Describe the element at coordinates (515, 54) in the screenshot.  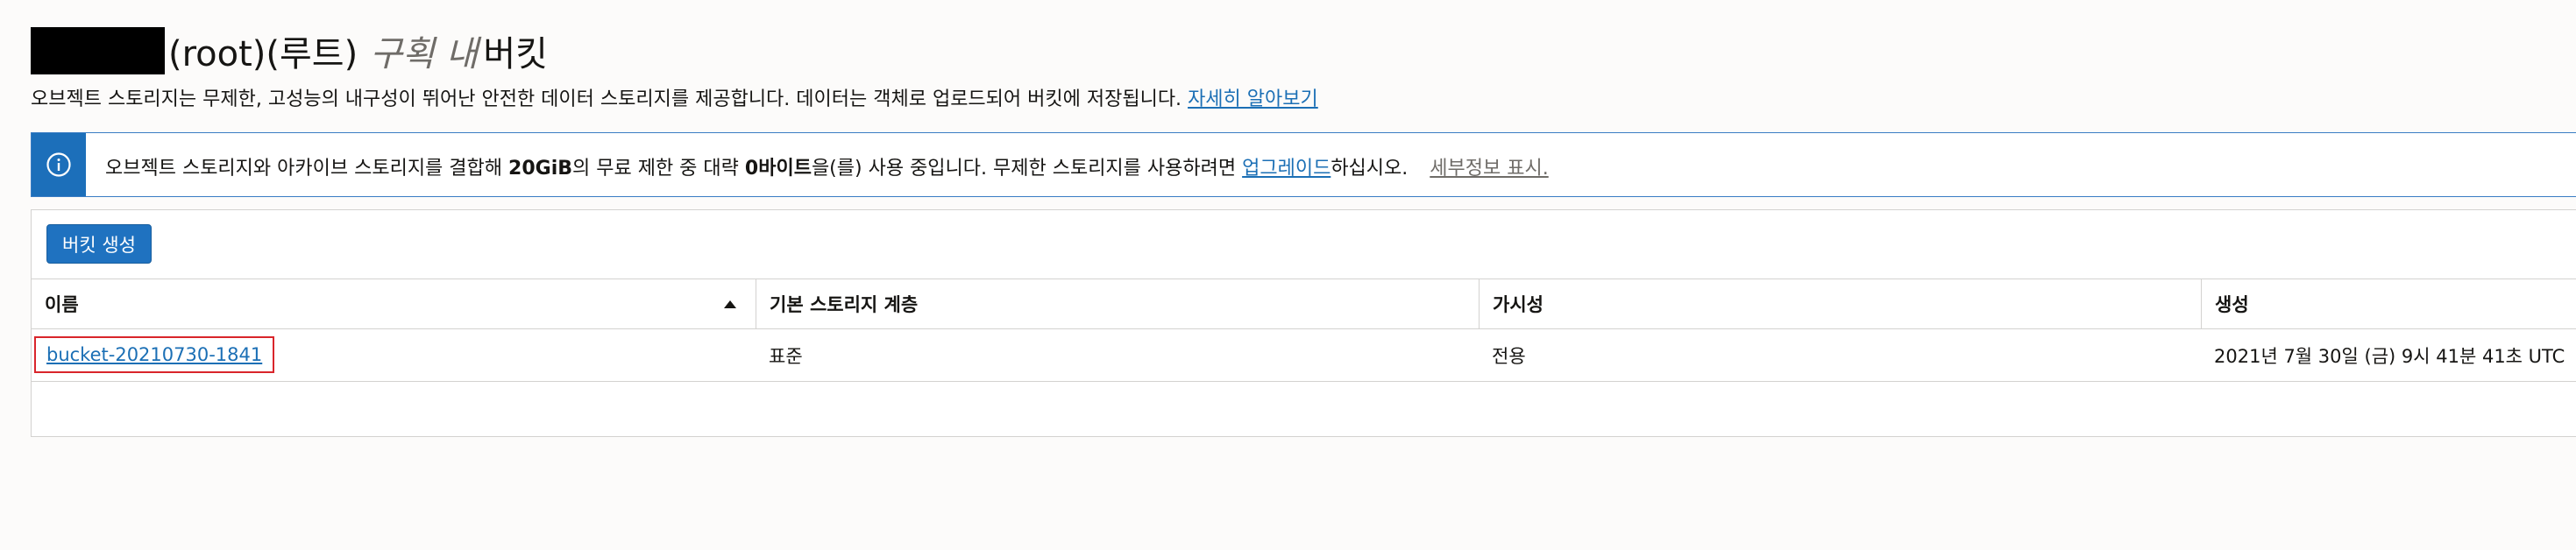
I see `page-title-buckets: 버킷` at that location.